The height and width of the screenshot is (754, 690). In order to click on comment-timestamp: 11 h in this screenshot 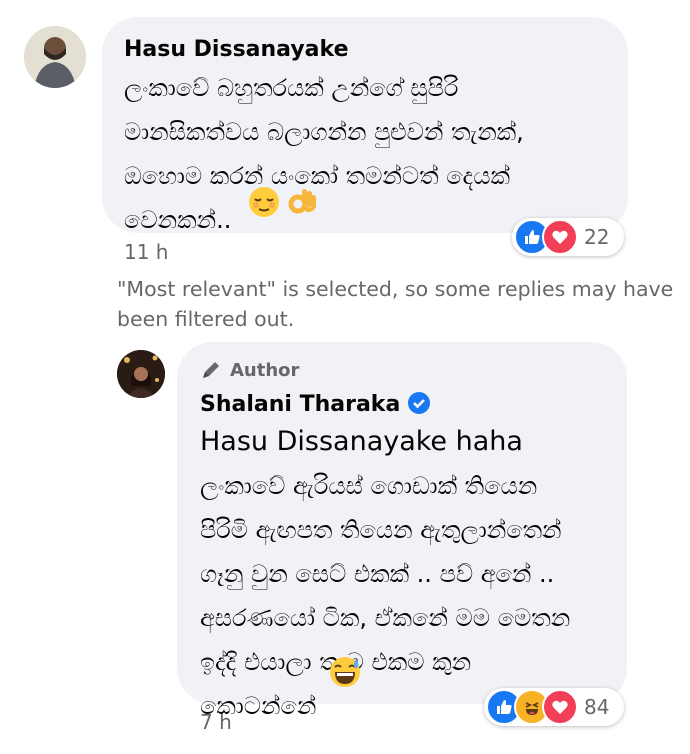, I will do `click(146, 252)`.